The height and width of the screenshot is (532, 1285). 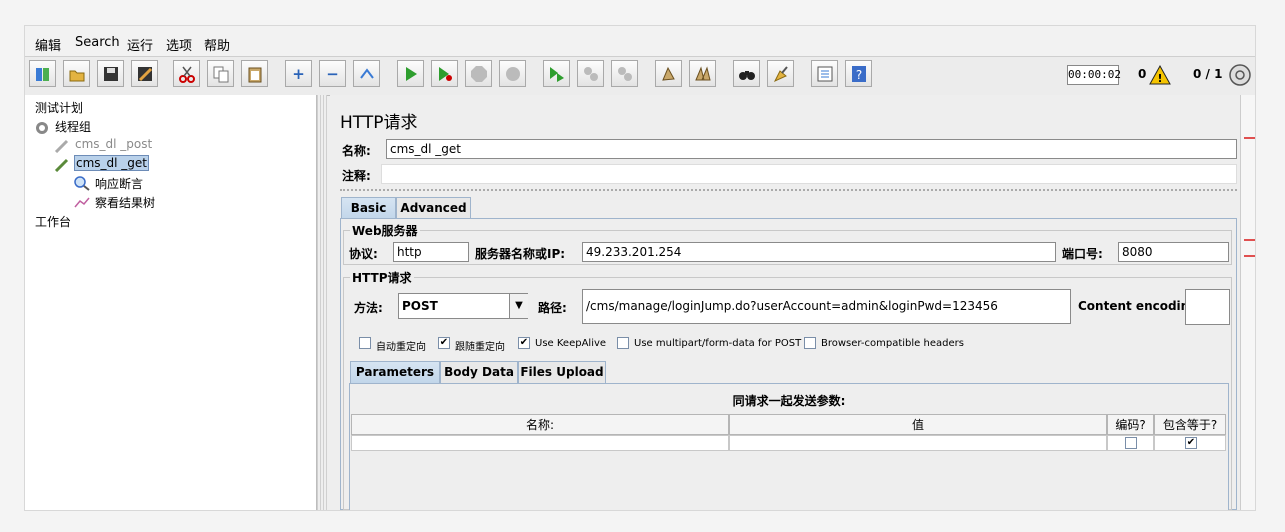 I want to click on chart-icon, so click(x=82, y=202).